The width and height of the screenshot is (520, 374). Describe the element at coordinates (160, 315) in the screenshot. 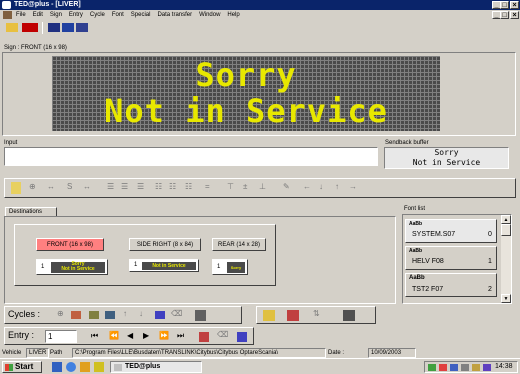

I see `cycle-edit-icon` at that location.